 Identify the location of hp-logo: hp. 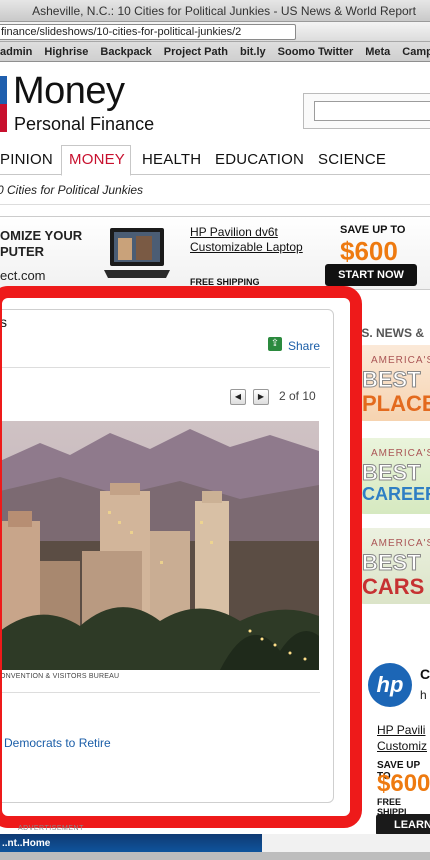
(390, 685).